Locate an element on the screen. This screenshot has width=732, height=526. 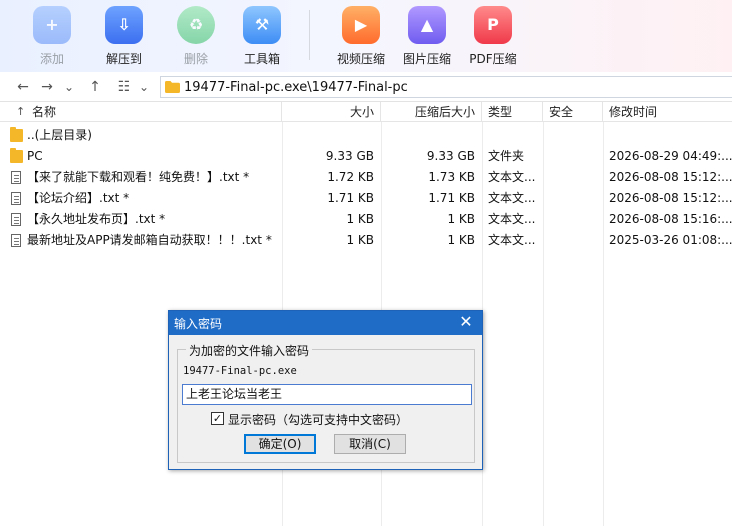
ok-button: 确定(O) is located at coordinates (280, 444).